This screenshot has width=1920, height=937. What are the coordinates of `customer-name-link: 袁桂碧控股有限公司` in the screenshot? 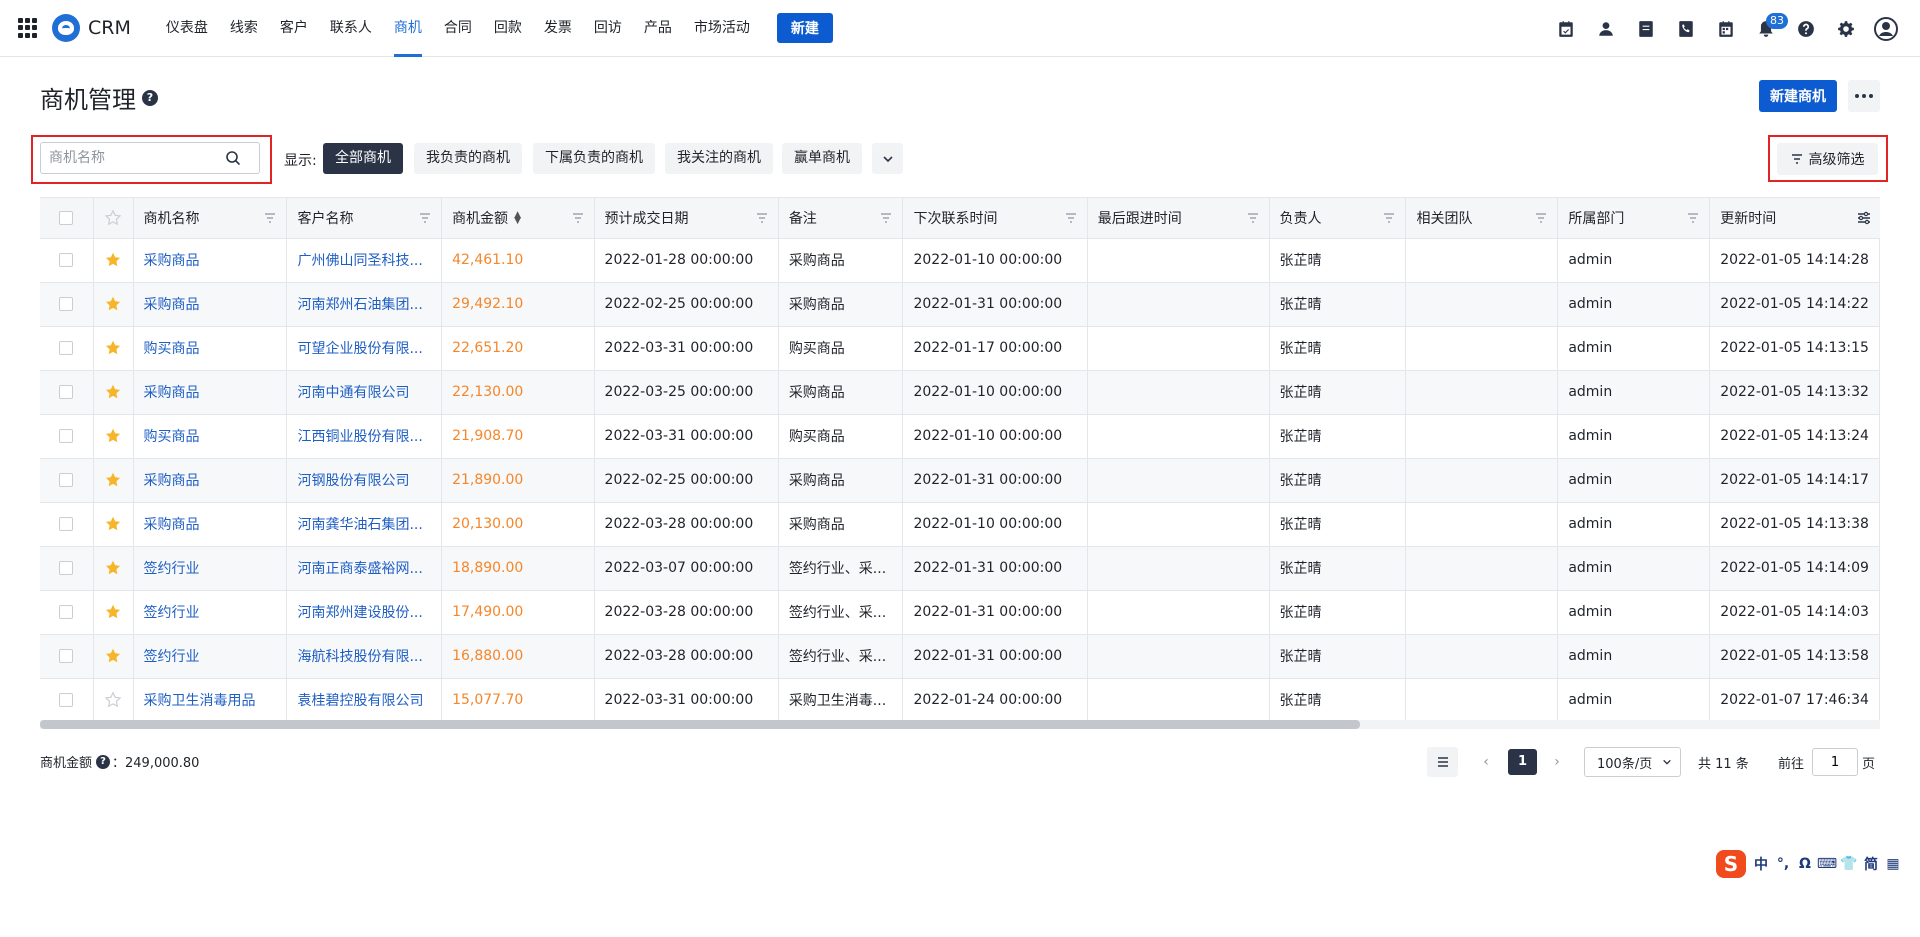 It's located at (360, 701).